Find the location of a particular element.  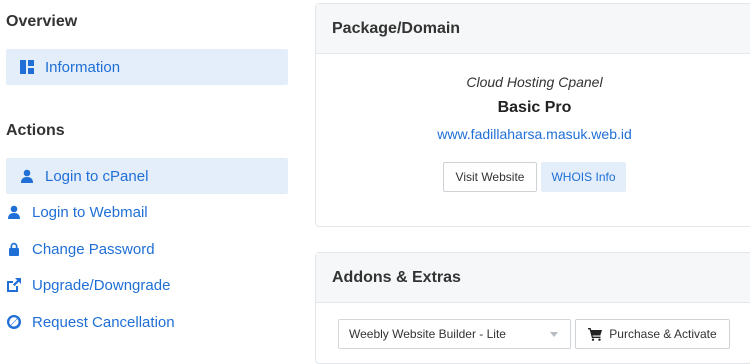

external-link-icon is located at coordinates (14, 285).